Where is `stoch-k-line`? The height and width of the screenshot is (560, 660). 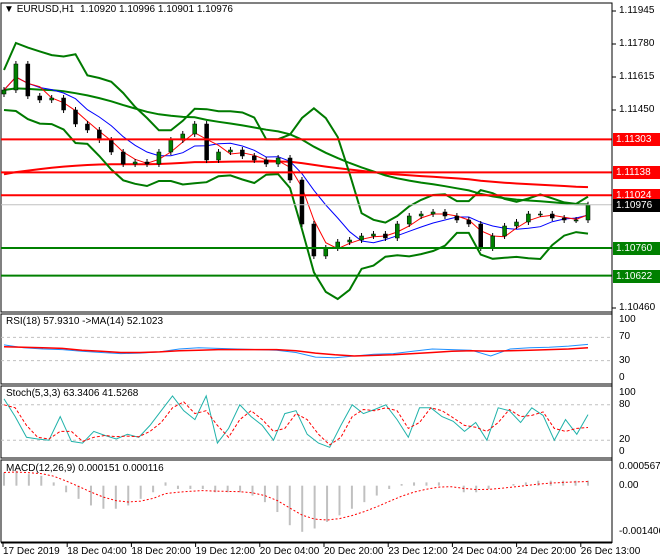
stoch-k-line is located at coordinates (296, 421).